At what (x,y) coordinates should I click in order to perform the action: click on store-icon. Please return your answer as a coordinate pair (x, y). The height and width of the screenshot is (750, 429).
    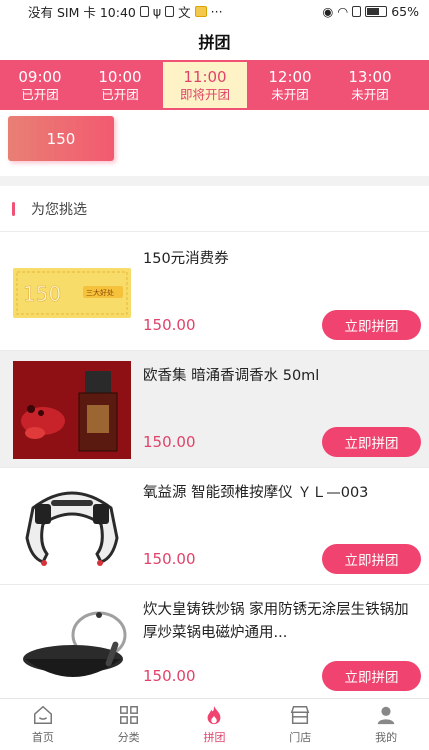
    Looking at the image, I should click on (300, 715).